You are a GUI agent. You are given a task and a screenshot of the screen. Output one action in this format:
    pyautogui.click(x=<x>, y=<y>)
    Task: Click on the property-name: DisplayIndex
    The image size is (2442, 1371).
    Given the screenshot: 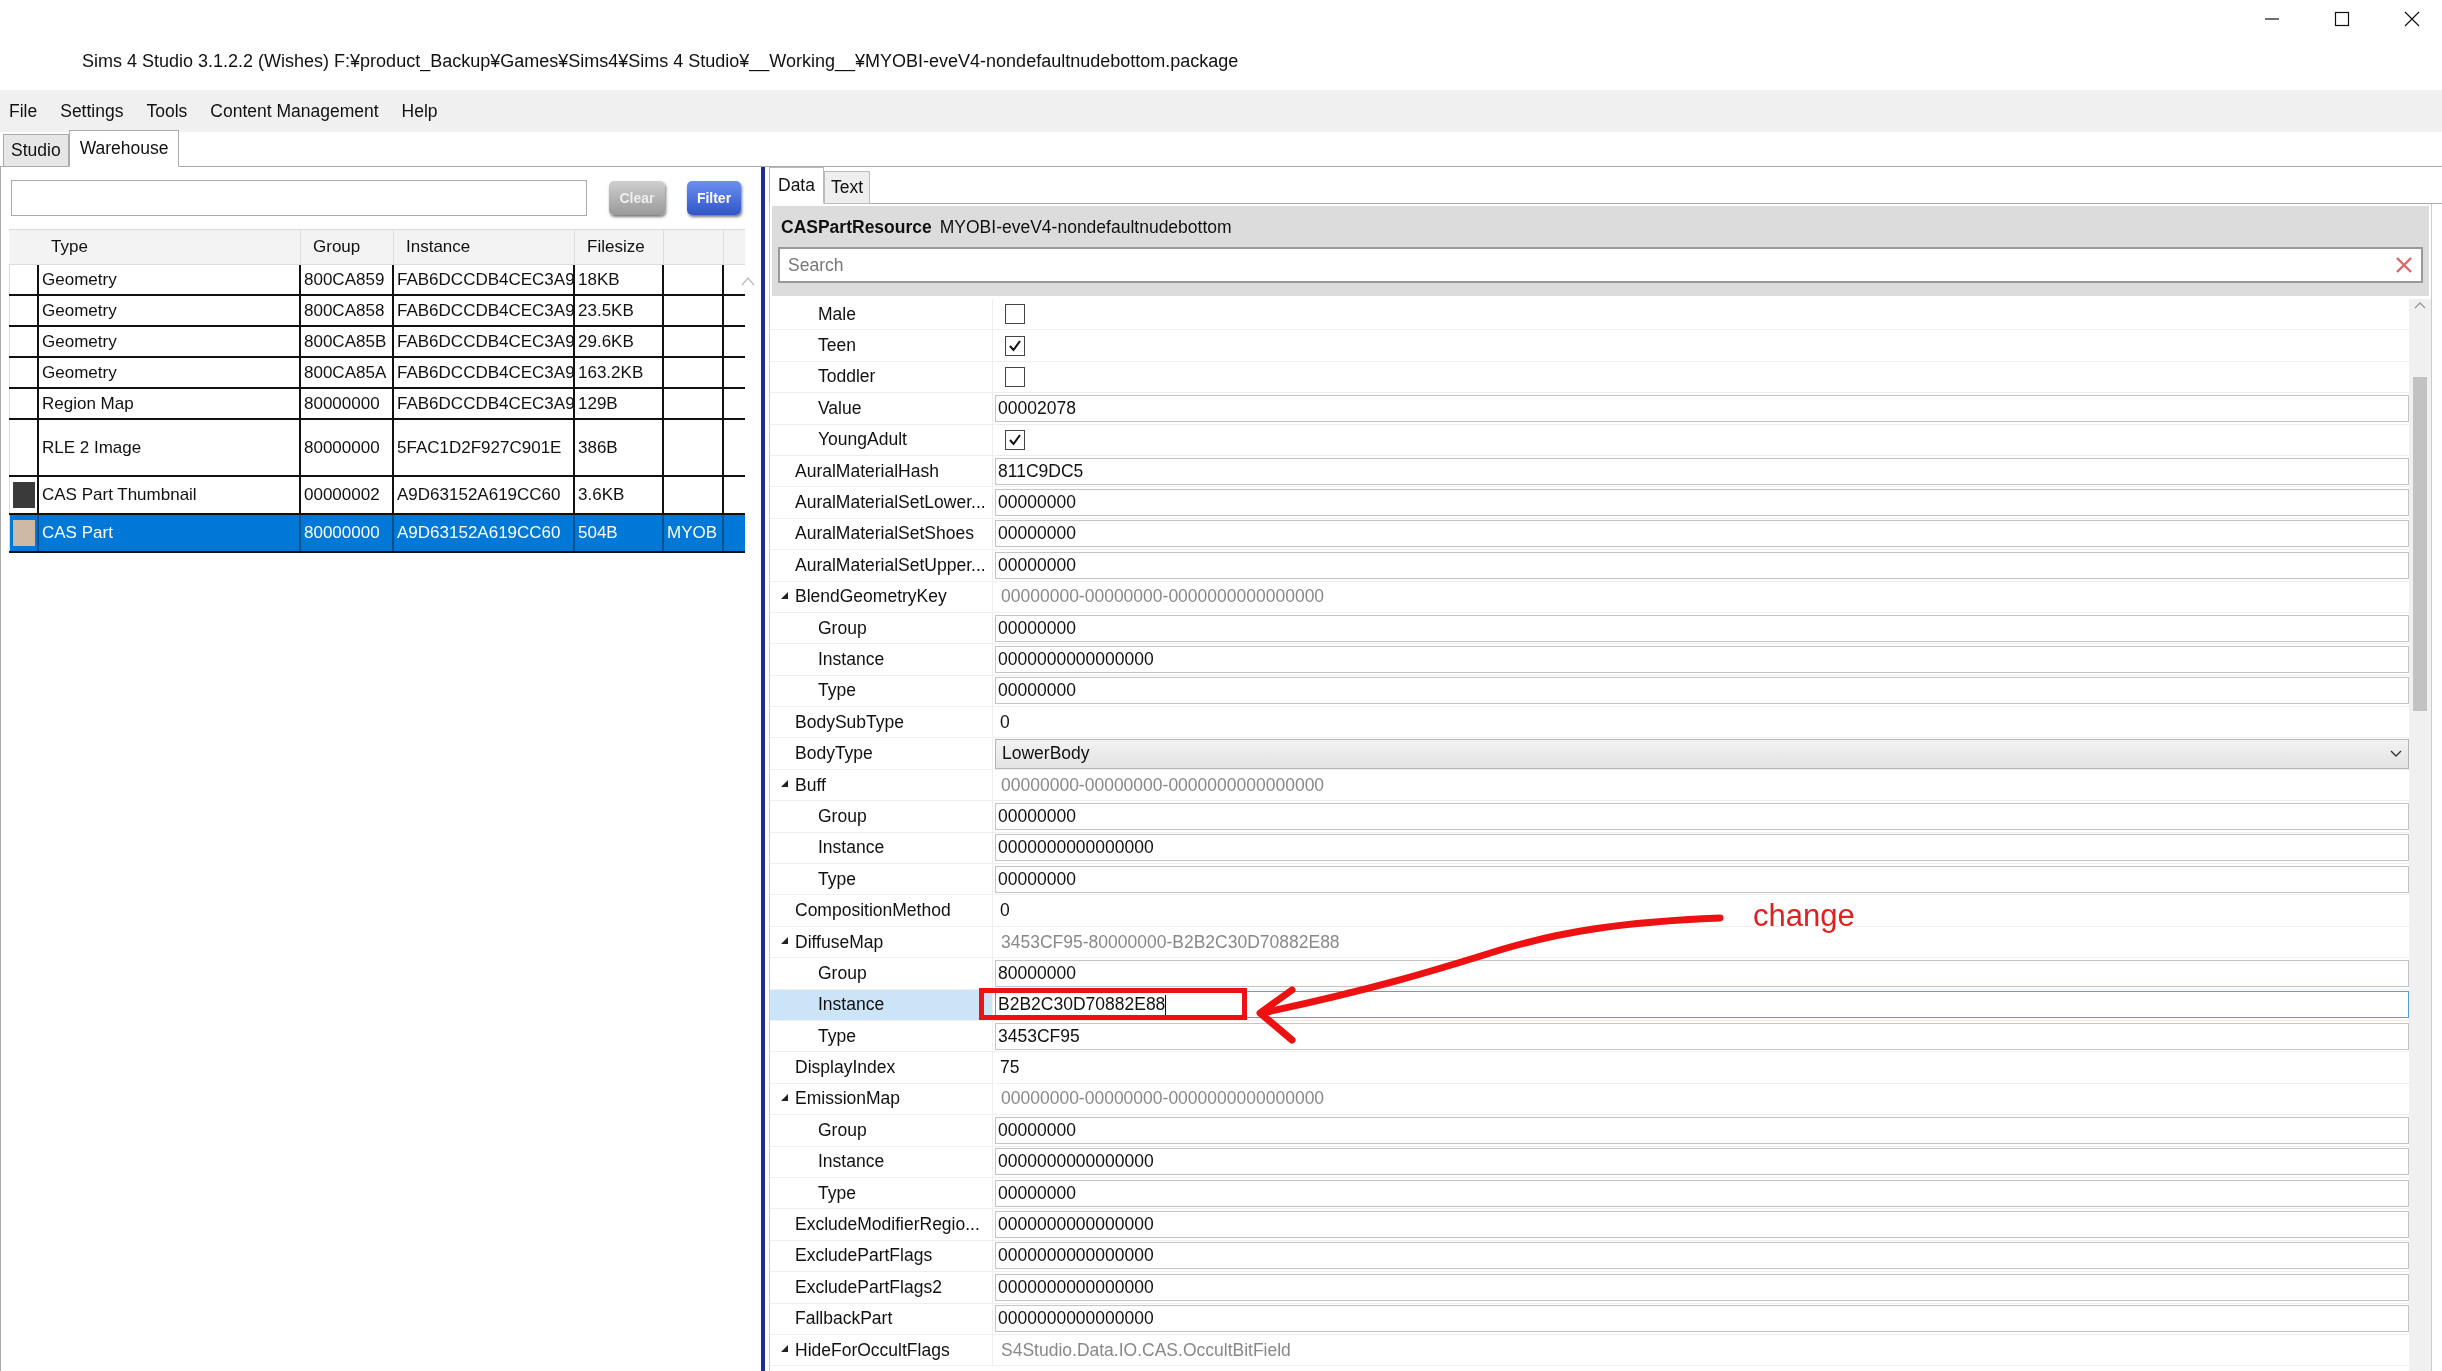 What is the action you would take?
    pyautogui.click(x=881, y=1067)
    